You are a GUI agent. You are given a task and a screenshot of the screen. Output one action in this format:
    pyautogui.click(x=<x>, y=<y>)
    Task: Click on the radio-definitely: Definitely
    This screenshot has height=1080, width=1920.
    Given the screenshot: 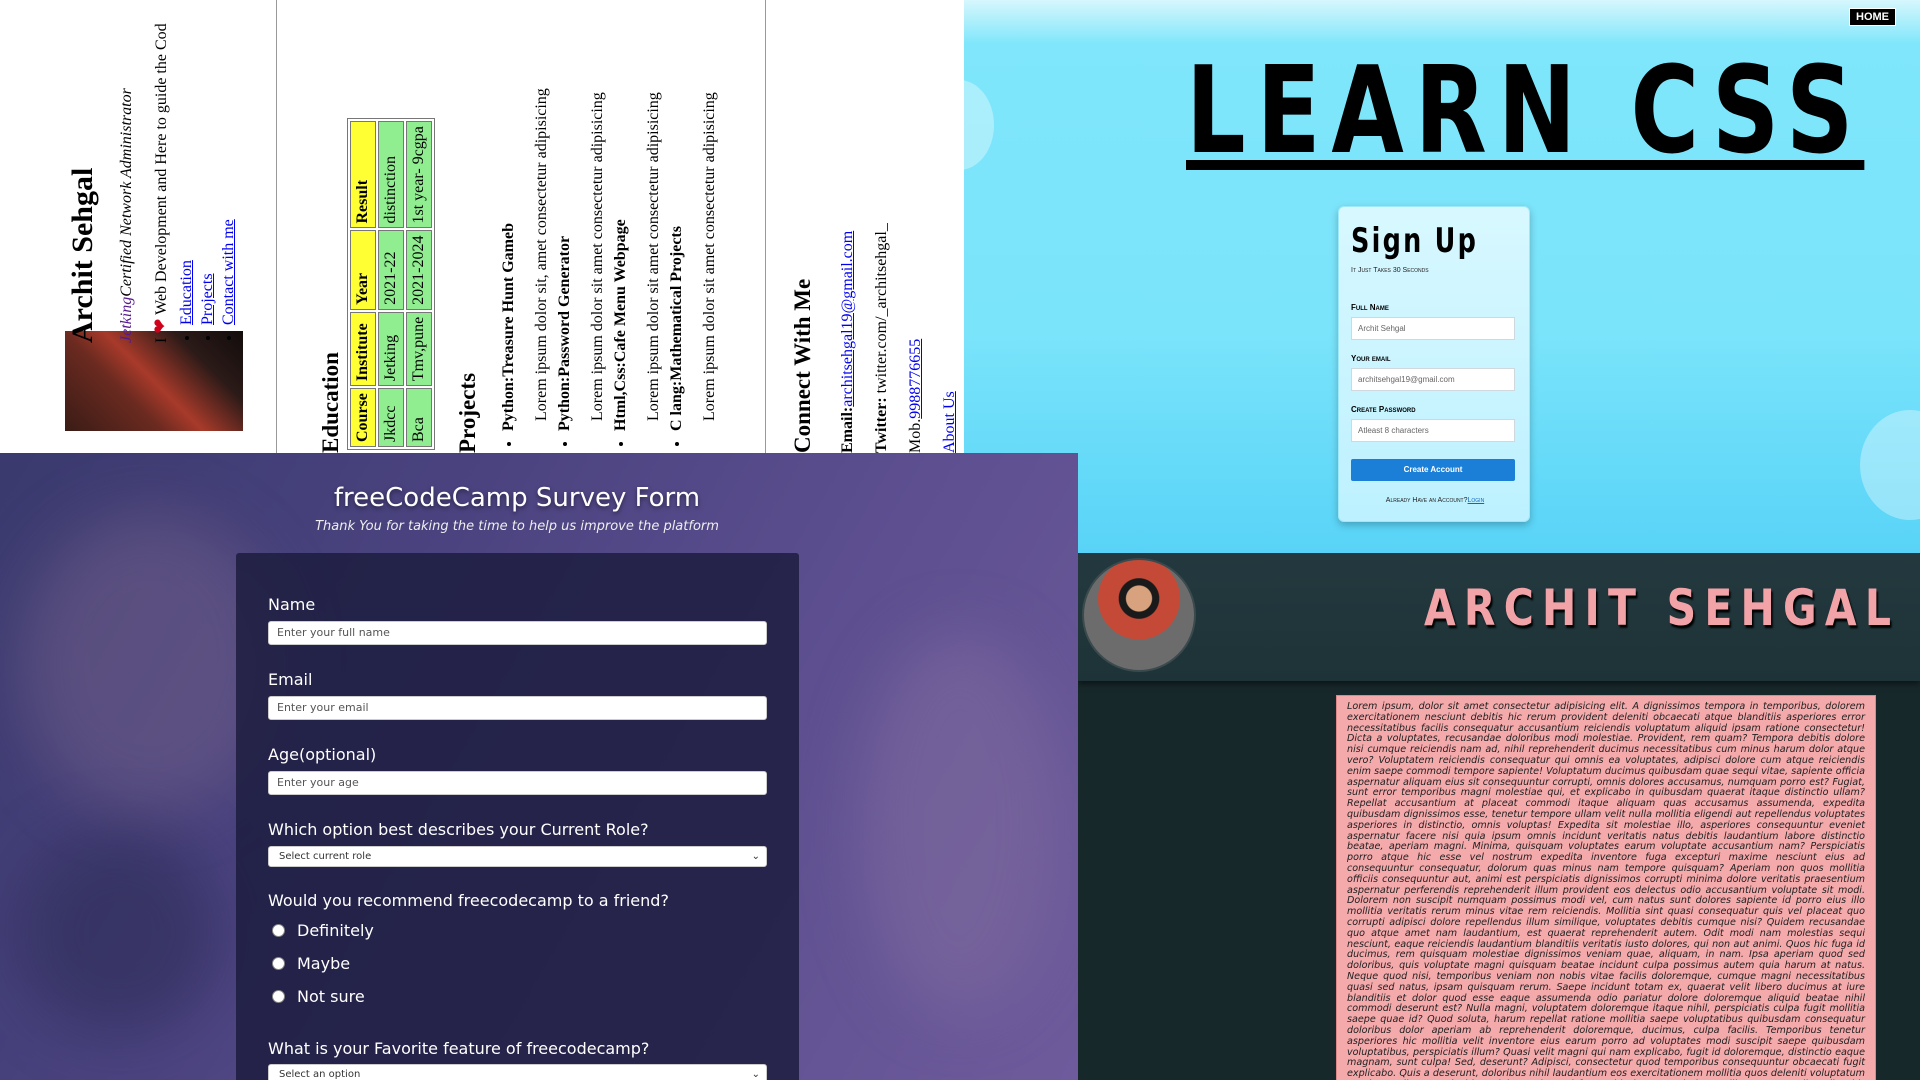 What is the action you would take?
    pyautogui.click(x=323, y=930)
    